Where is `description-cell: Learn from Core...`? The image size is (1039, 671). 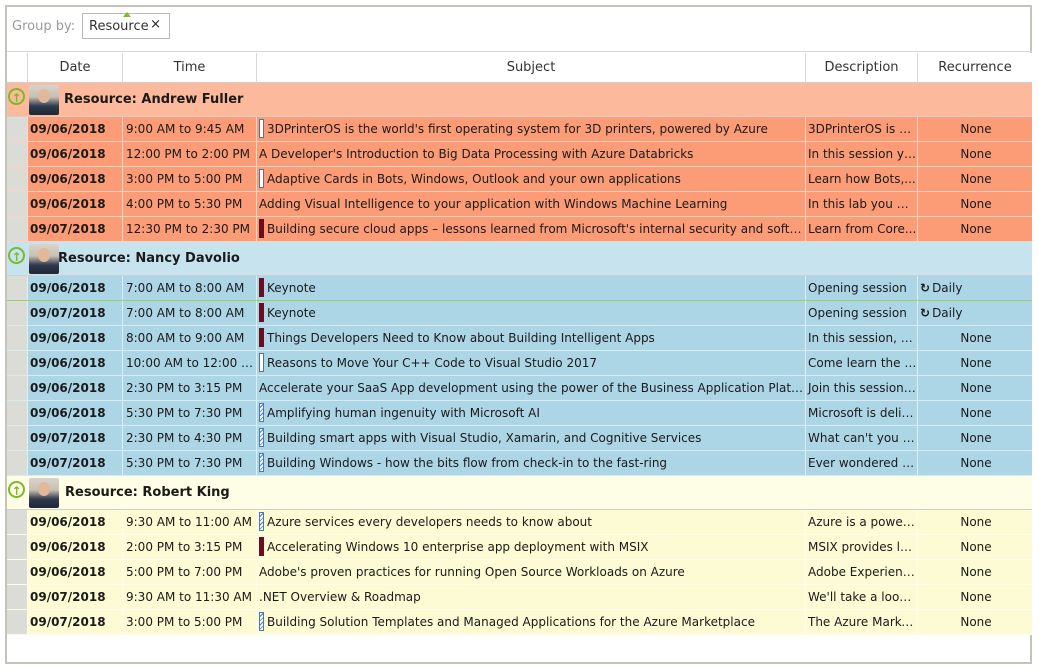
description-cell: Learn from Core... is located at coordinates (861, 229).